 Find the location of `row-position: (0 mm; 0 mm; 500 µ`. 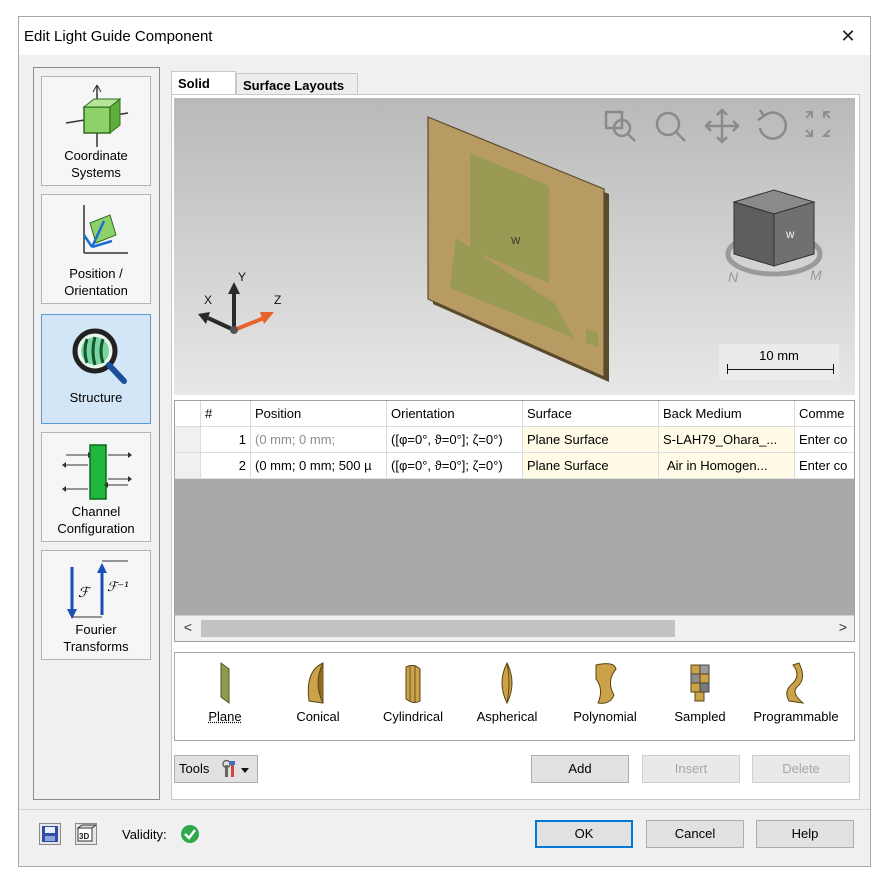

row-position: (0 mm; 0 mm; 500 µ is located at coordinates (319, 466).